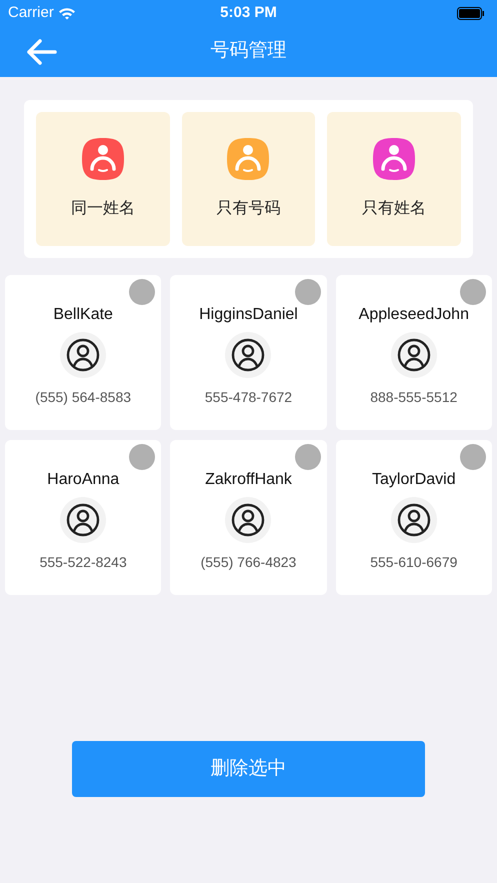 The height and width of the screenshot is (883, 497). Describe the element at coordinates (248, 12) in the screenshot. I see `clock-text: 5:03 PM` at that location.